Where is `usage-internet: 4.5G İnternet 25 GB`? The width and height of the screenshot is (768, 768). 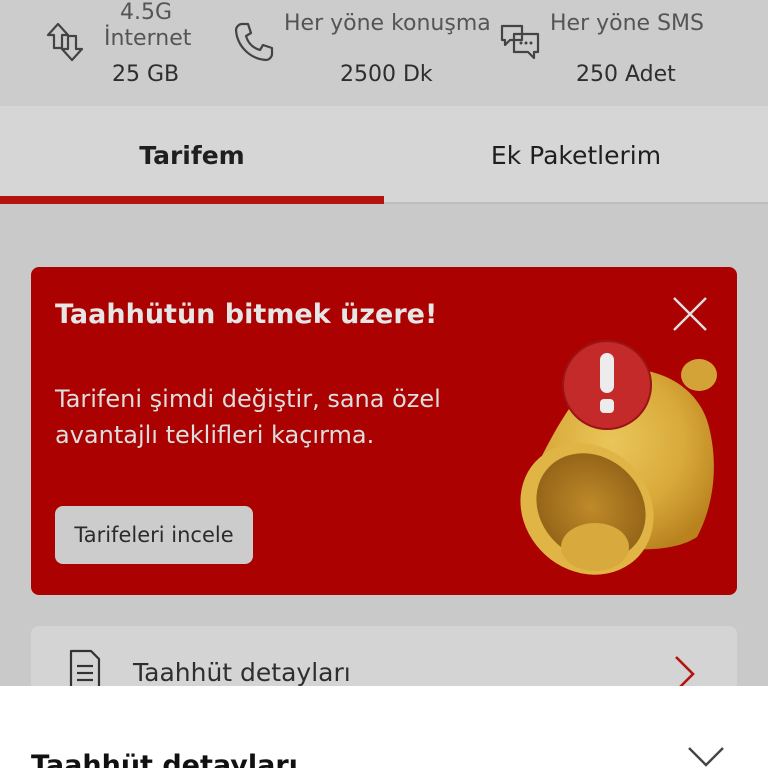 usage-internet: 4.5G İnternet 25 GB is located at coordinates (140, 53).